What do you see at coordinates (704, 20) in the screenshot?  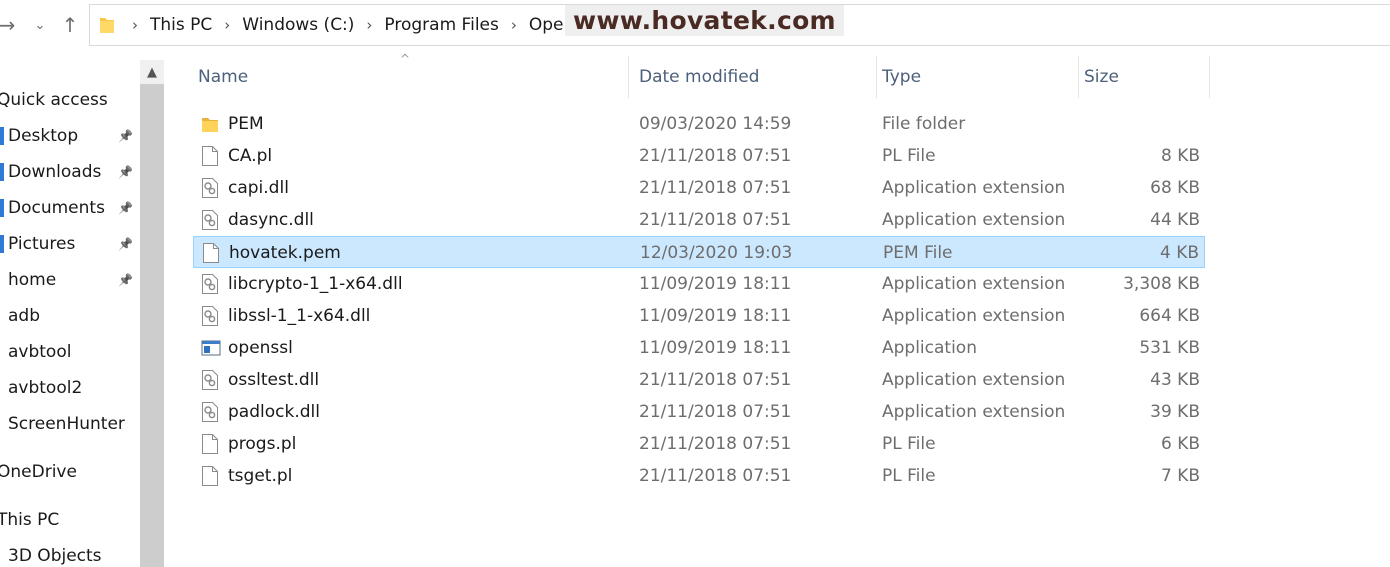 I see `watermark: www.hovatek.com` at bounding box center [704, 20].